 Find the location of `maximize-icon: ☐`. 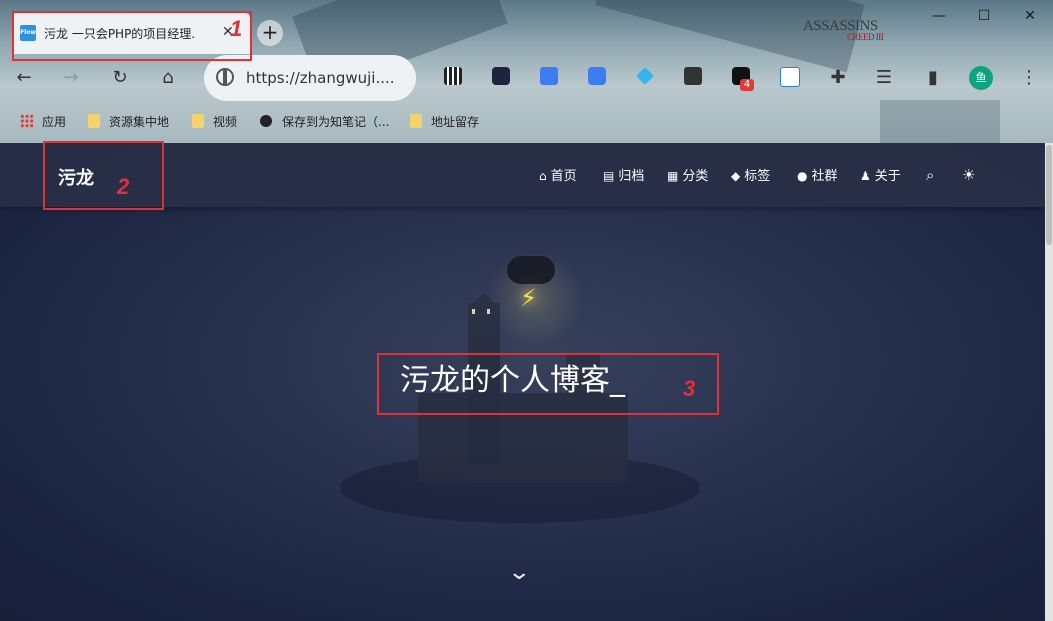

maximize-icon: ☐ is located at coordinates (984, 16).